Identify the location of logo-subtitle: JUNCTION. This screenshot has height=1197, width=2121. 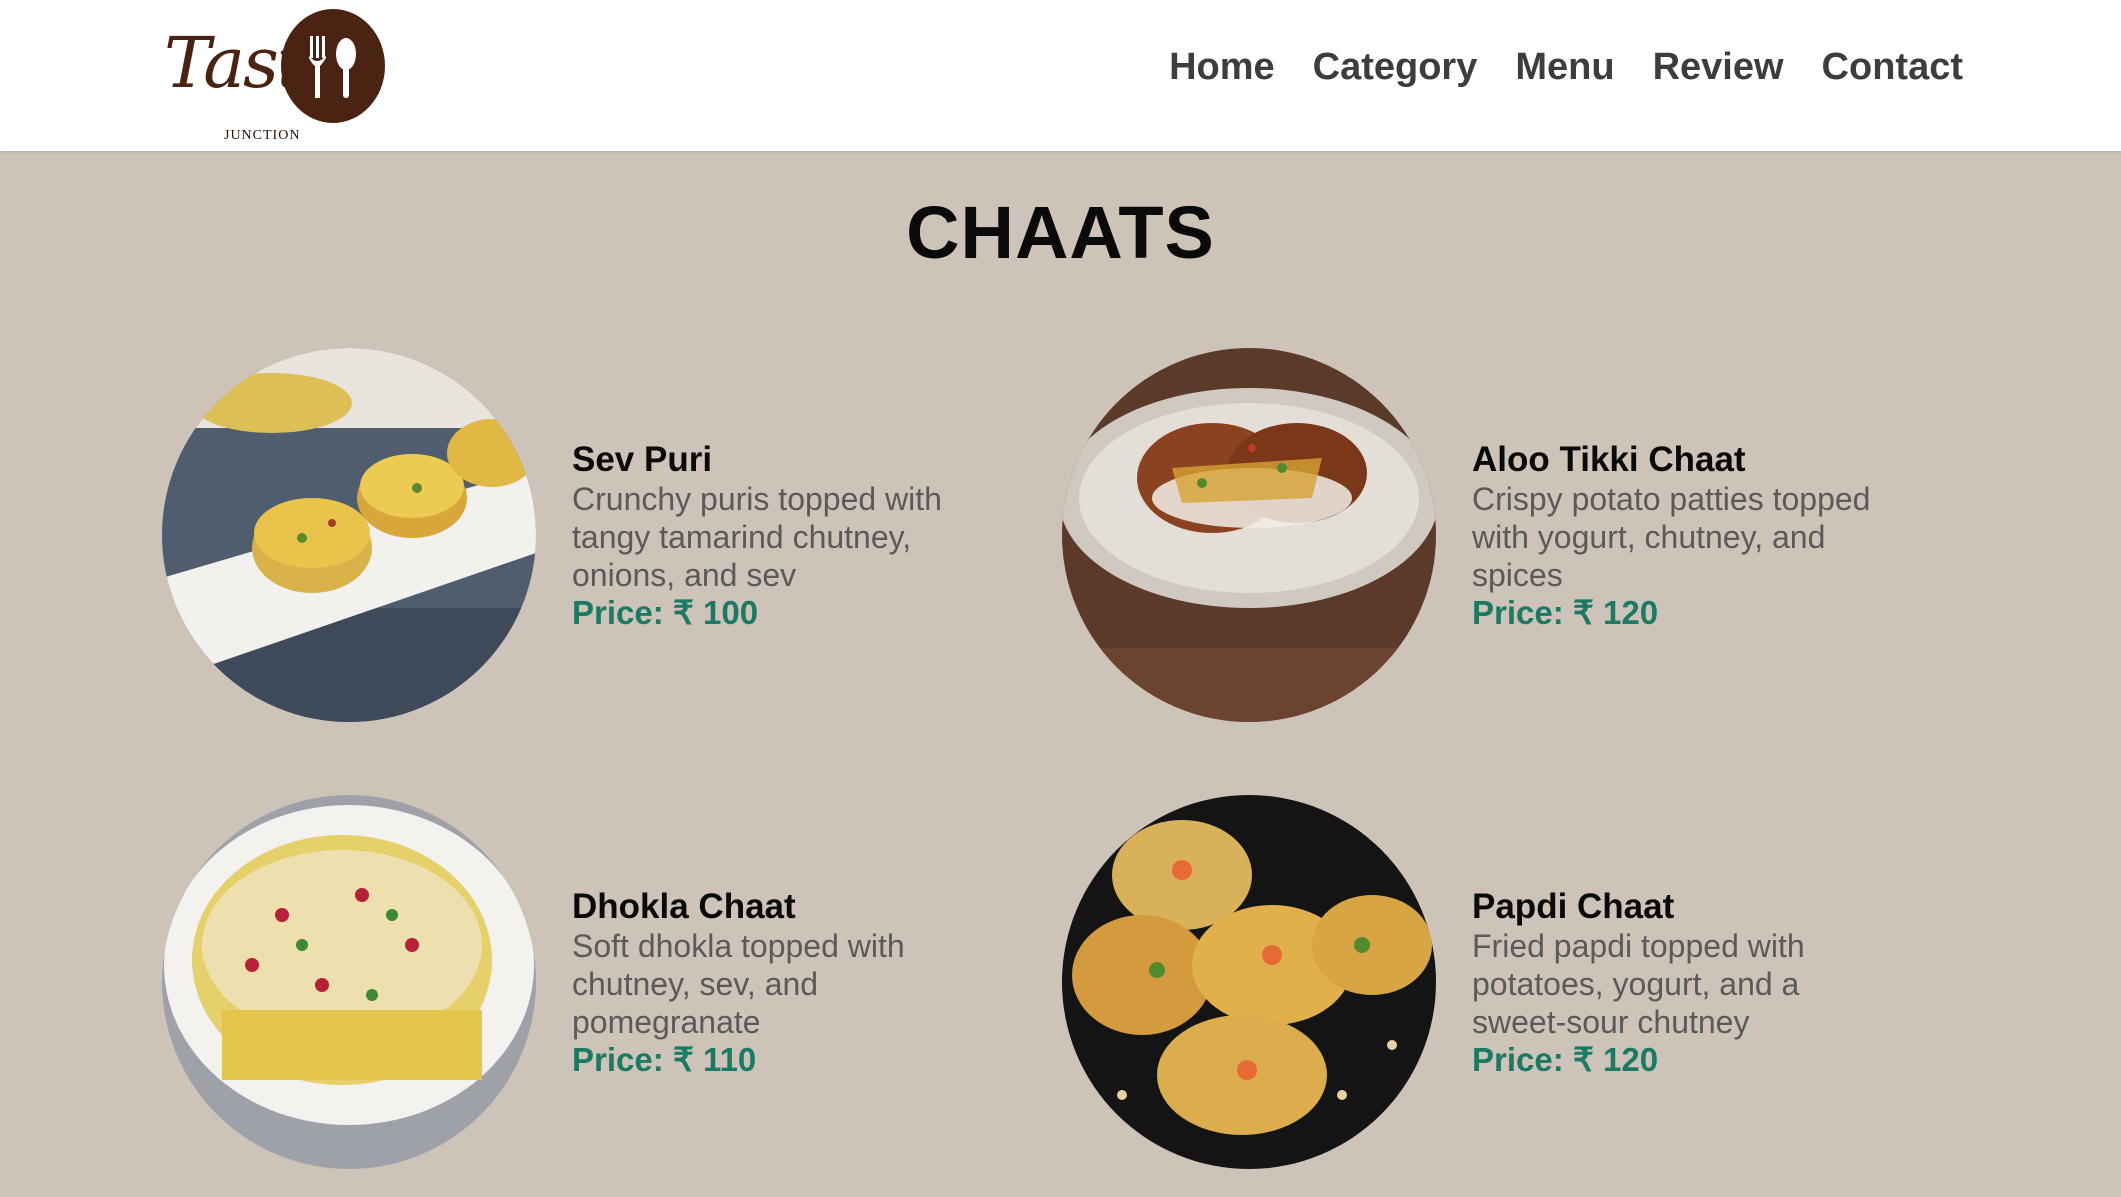
(262, 135).